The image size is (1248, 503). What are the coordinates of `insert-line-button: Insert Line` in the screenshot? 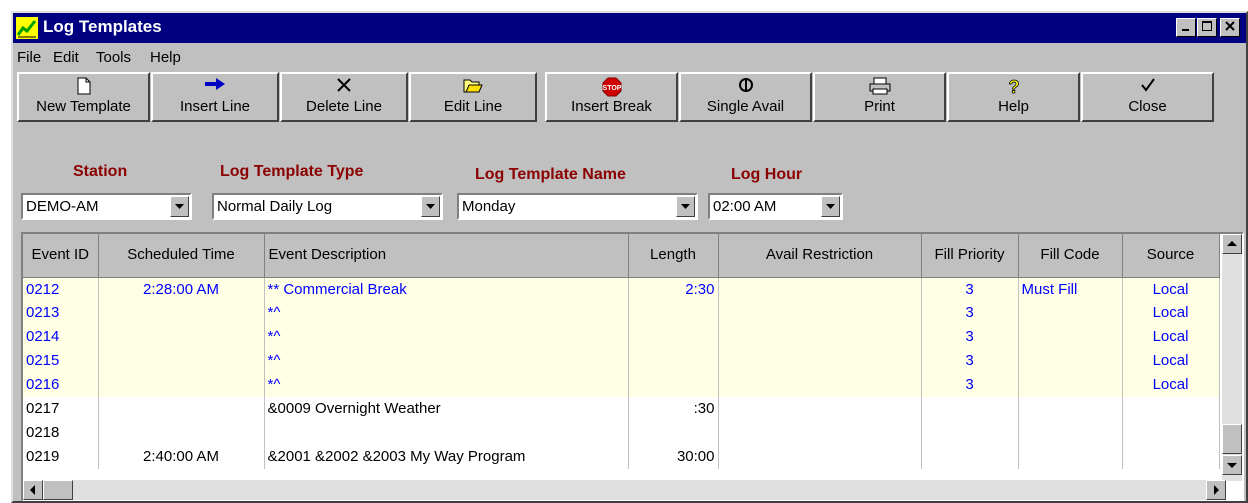 It's located at (215, 97).